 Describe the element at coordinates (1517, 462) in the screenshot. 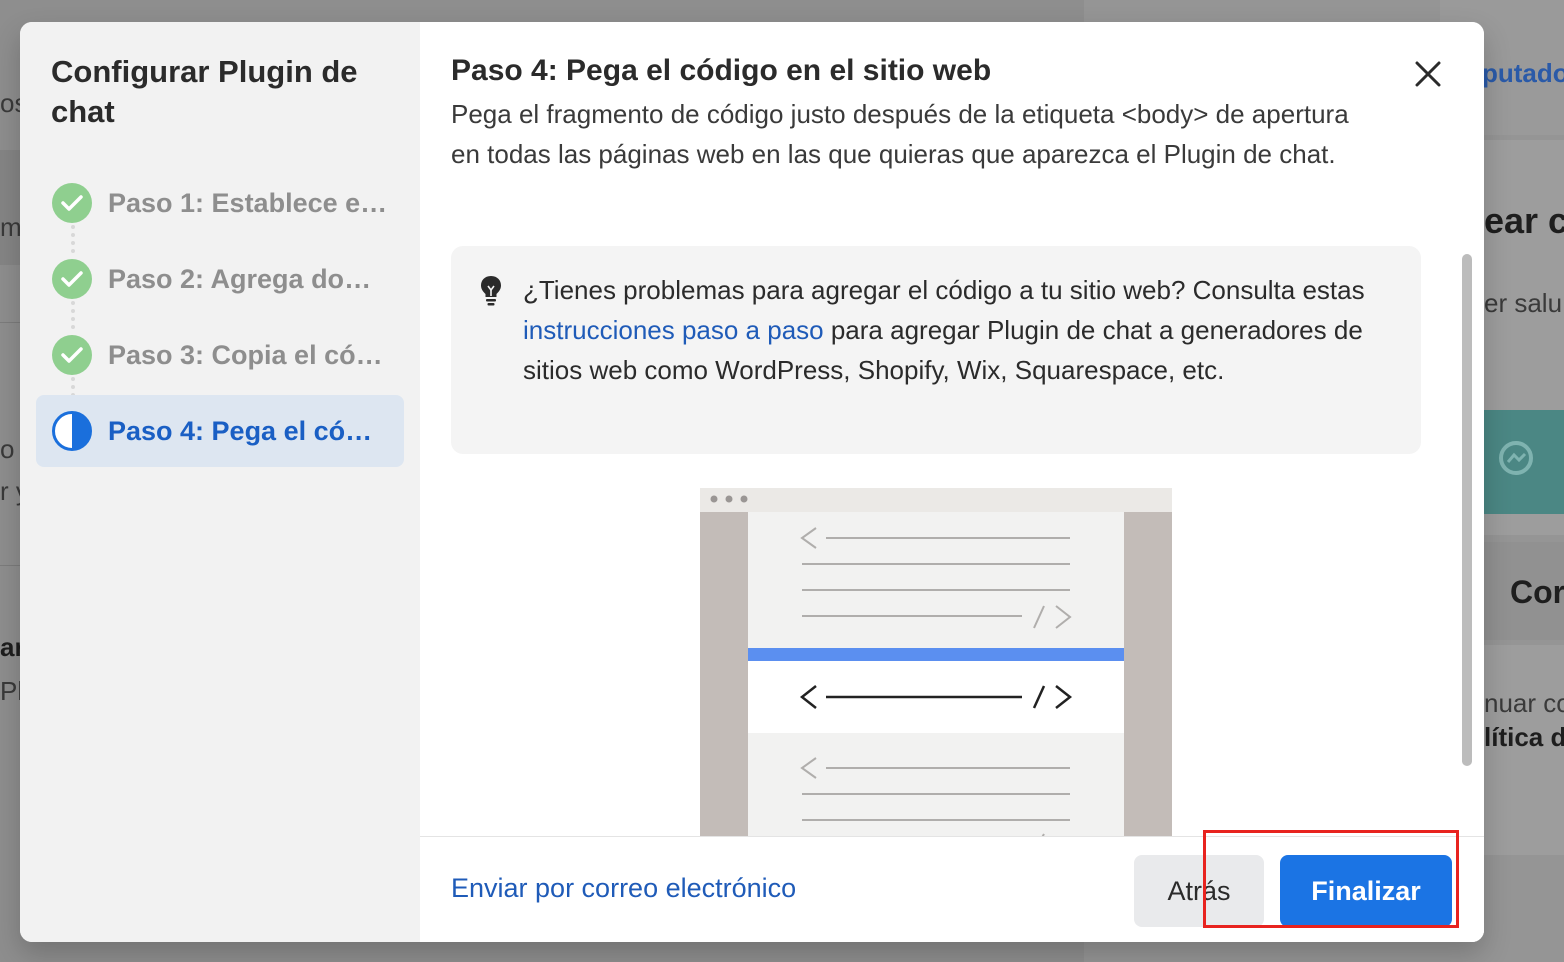

I see `bg-messenger-button` at that location.